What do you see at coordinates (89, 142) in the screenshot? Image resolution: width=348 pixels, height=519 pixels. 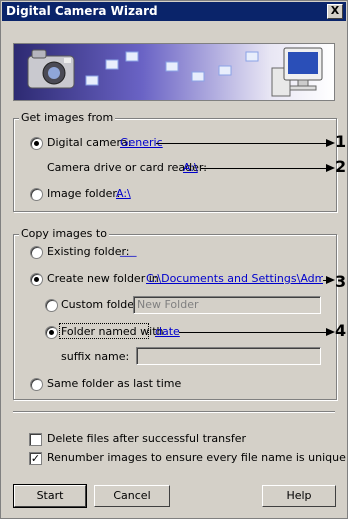 I see `digital-camera-label: Digital camera:` at bounding box center [89, 142].